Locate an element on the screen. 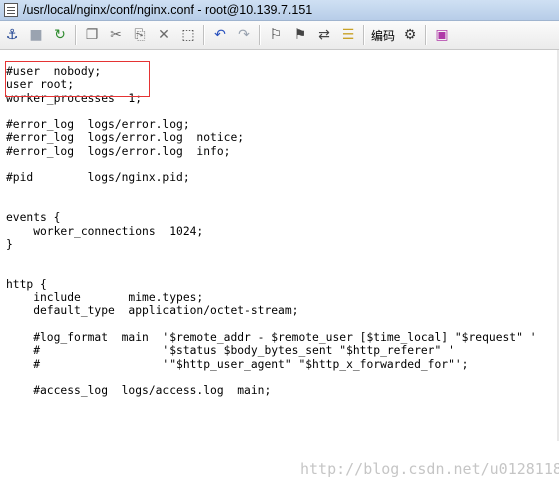 The image size is (559, 478). reload-icon: ↻ is located at coordinates (60, 35).